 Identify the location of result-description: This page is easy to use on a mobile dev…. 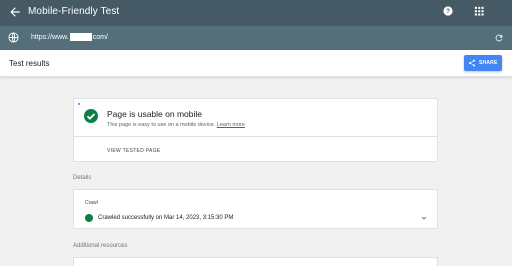
(176, 125).